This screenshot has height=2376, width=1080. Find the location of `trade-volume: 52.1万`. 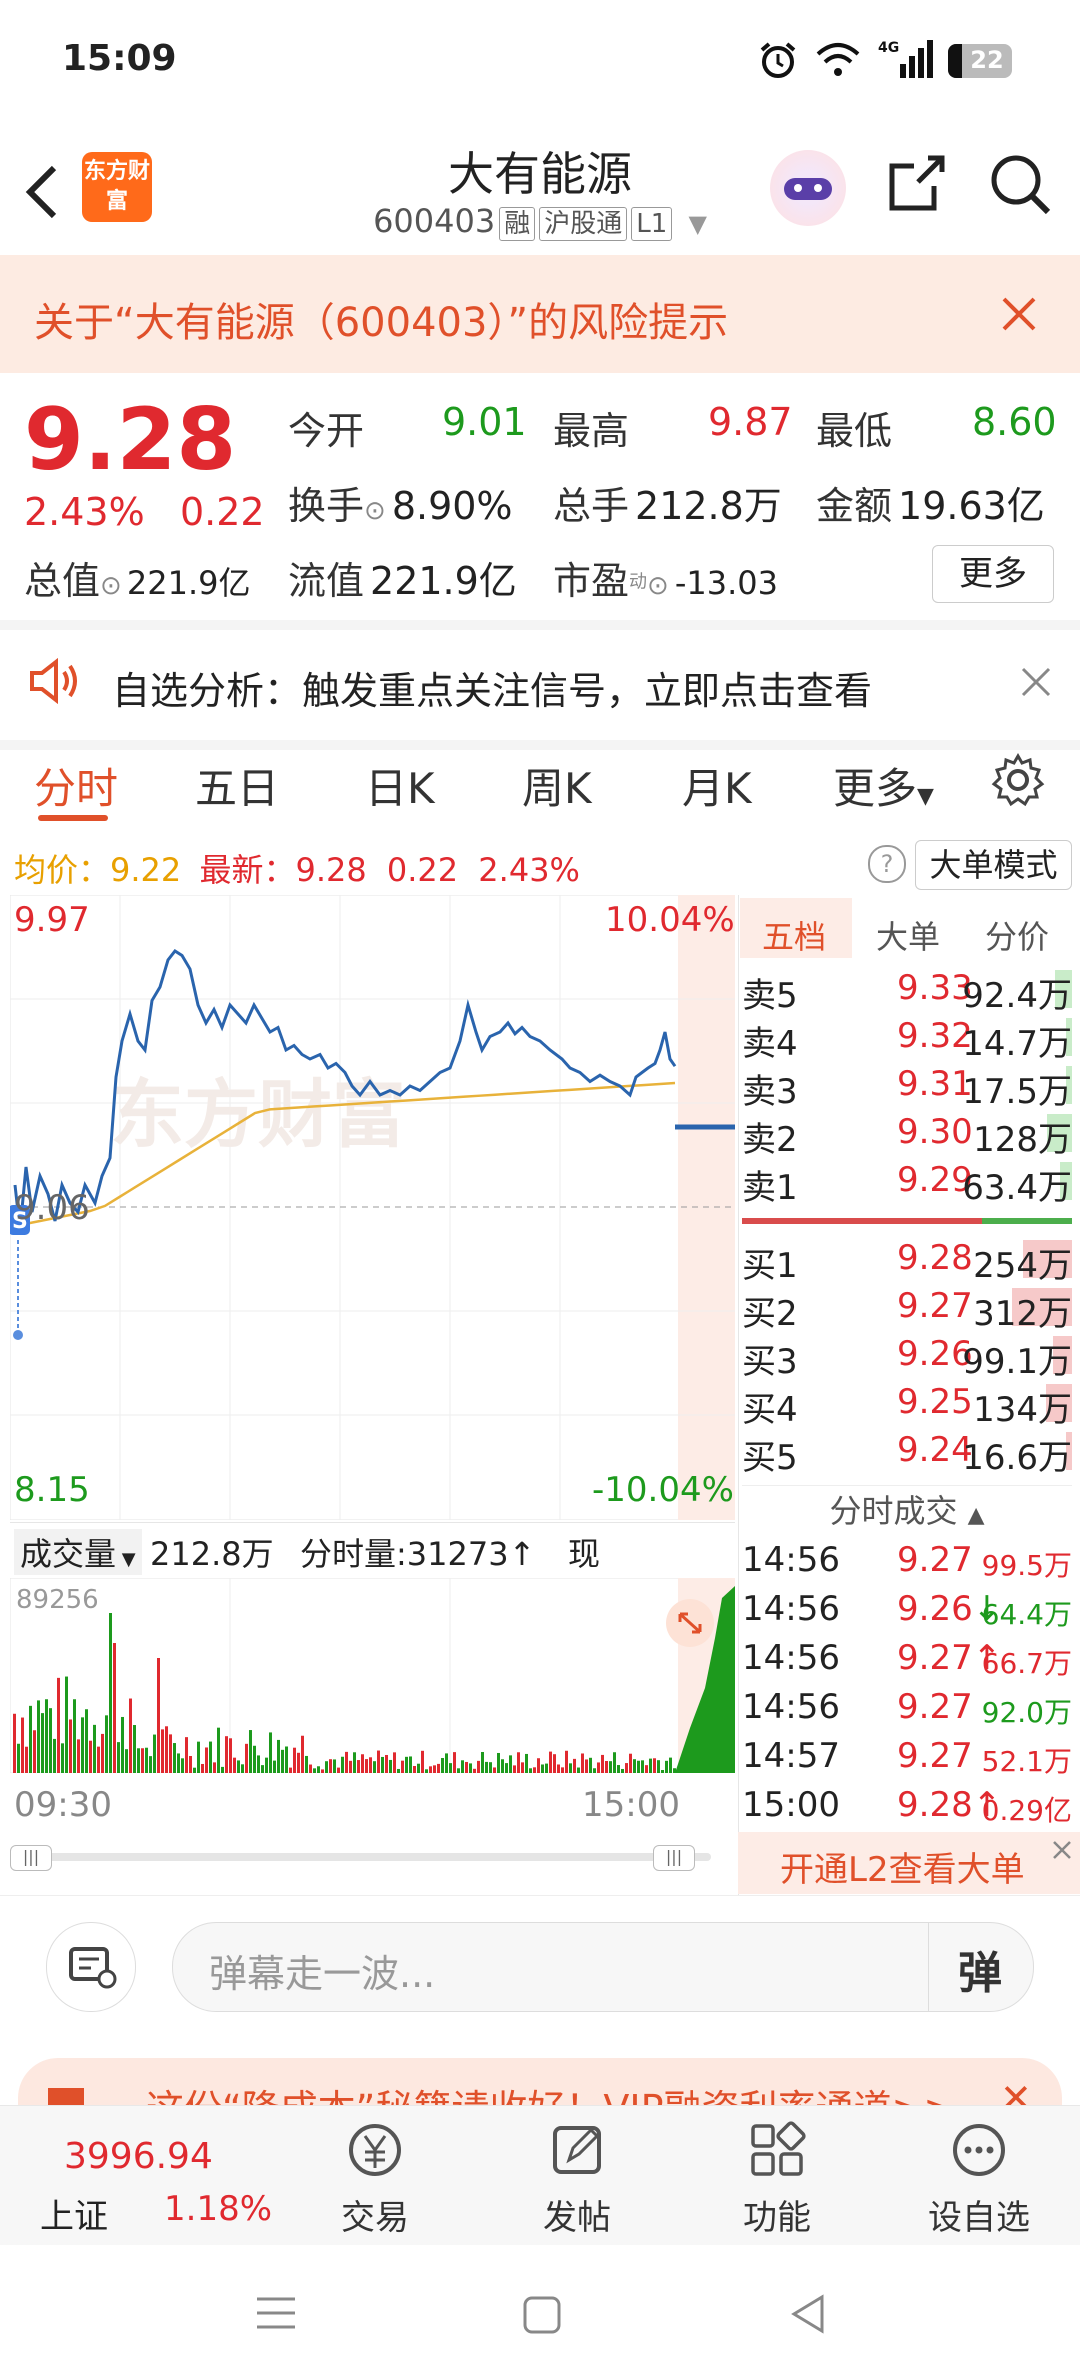

trade-volume: 52.1万 is located at coordinates (1026, 1761).